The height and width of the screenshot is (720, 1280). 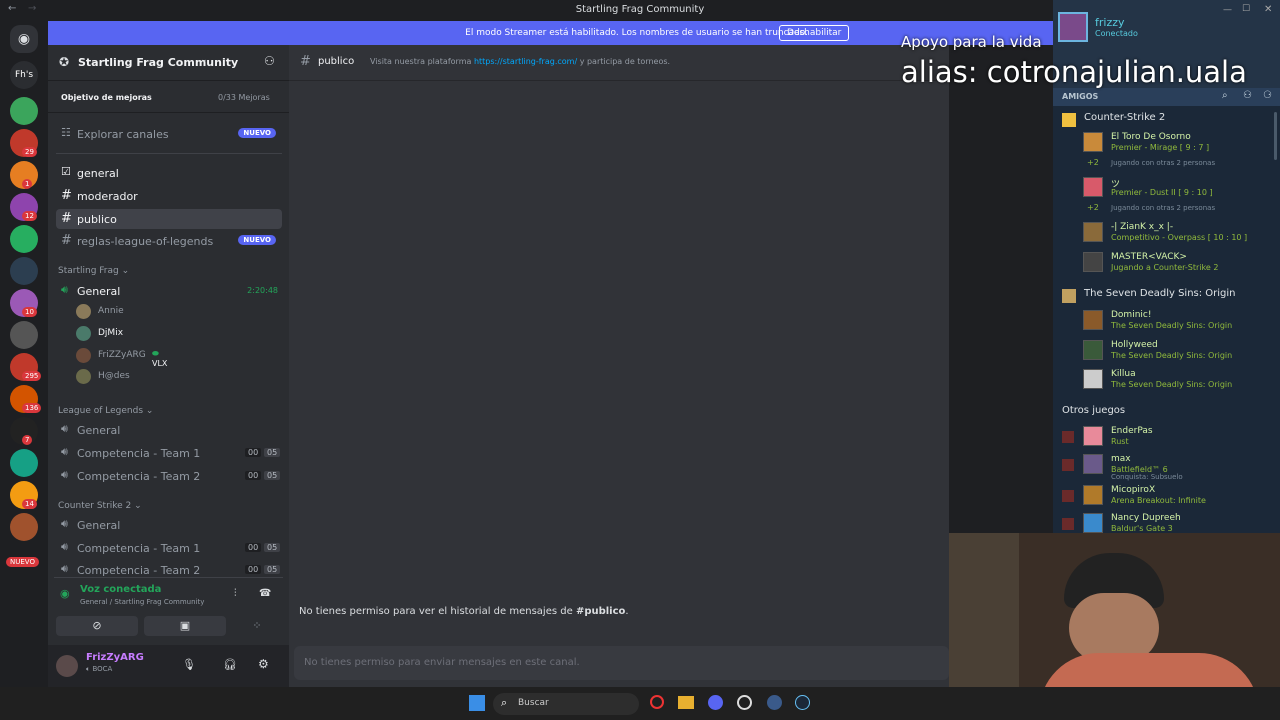 I want to click on boost-goal: Objetivo de mejoras 0/33 Mejoras, so click(x=168, y=97).